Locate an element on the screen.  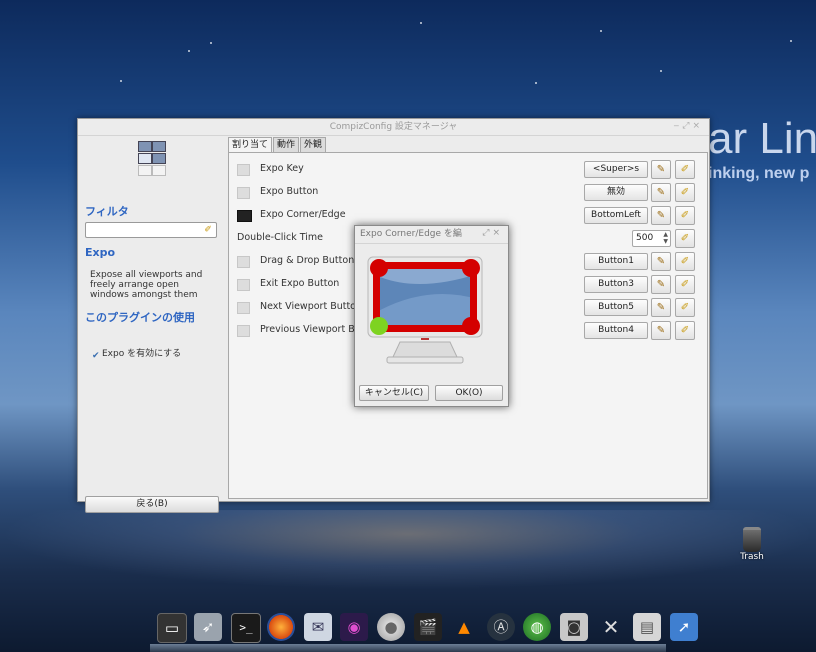
tab-bar: 割り当て 動作 外観 is located at coordinates (277, 145).